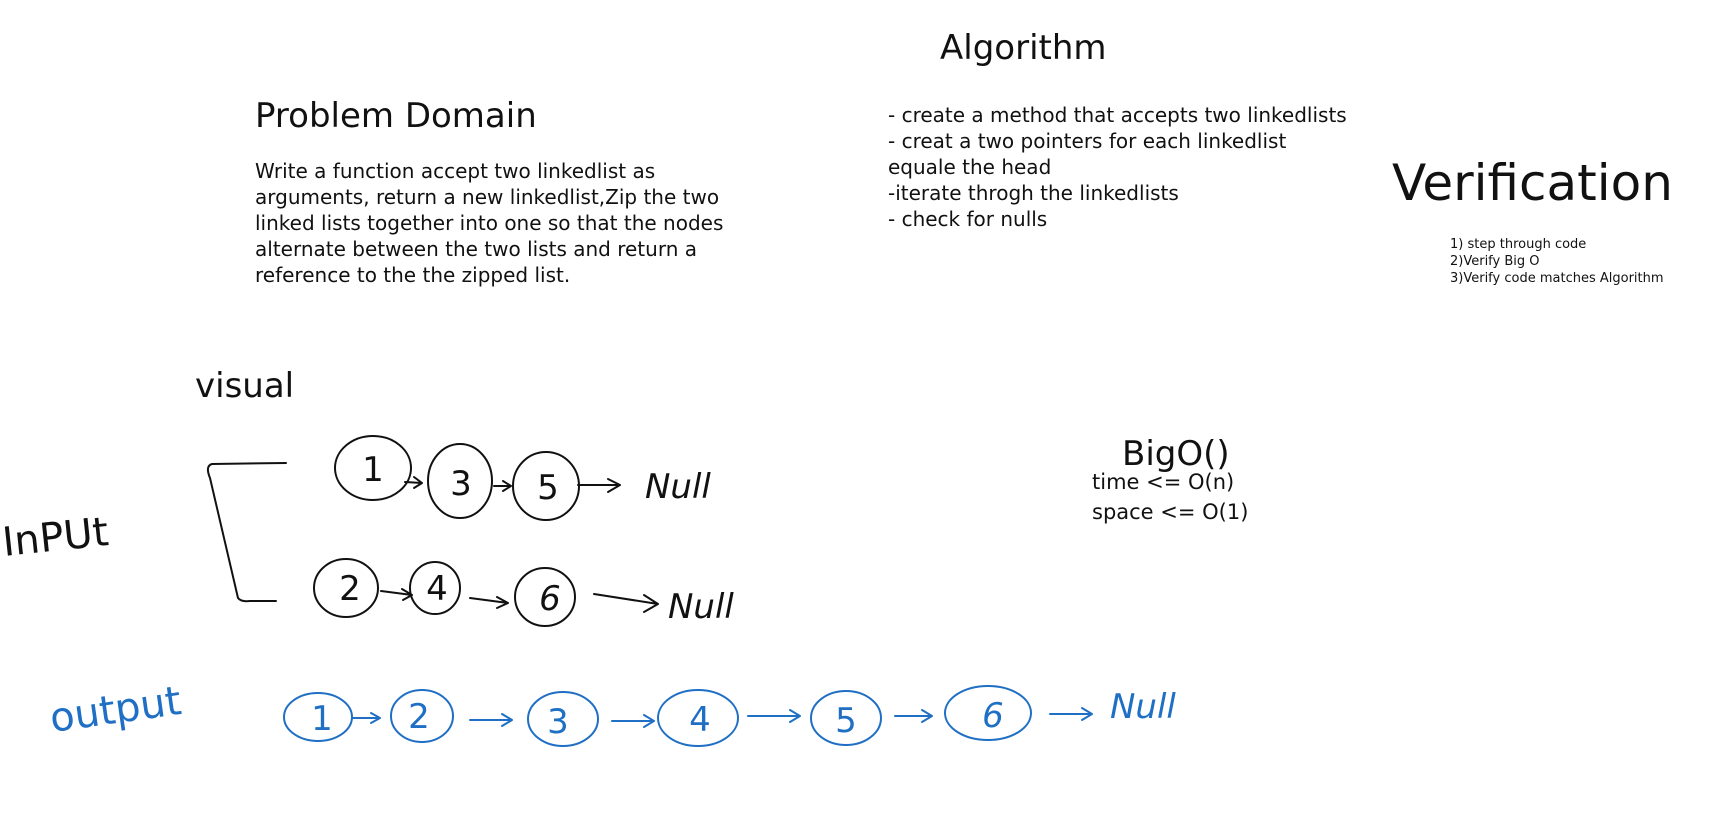  I want to click on list-b-null: Null, so click(701, 607).